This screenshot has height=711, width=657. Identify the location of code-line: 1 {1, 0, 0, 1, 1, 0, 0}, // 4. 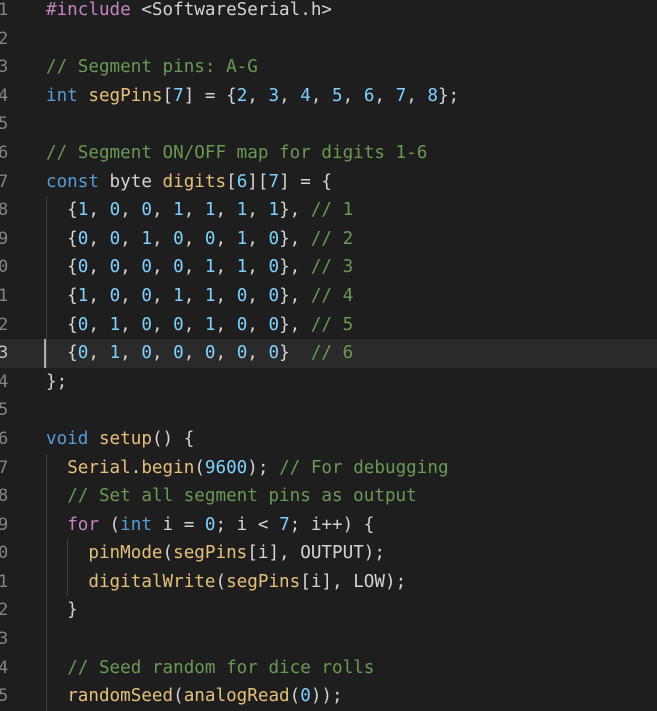
(328, 296).